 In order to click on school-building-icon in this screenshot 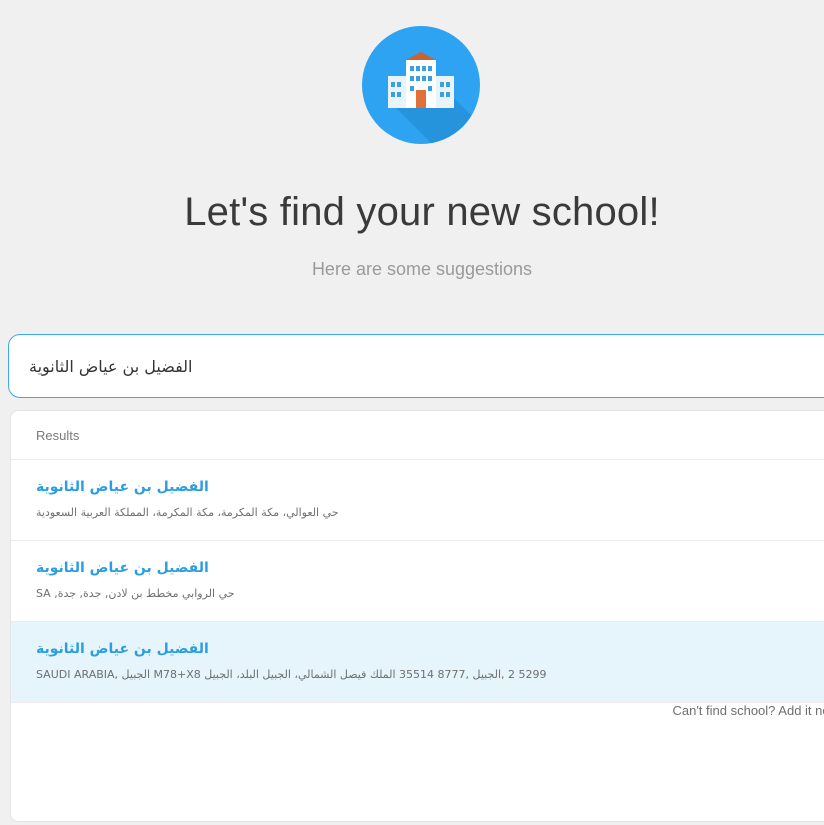, I will do `click(421, 85)`.